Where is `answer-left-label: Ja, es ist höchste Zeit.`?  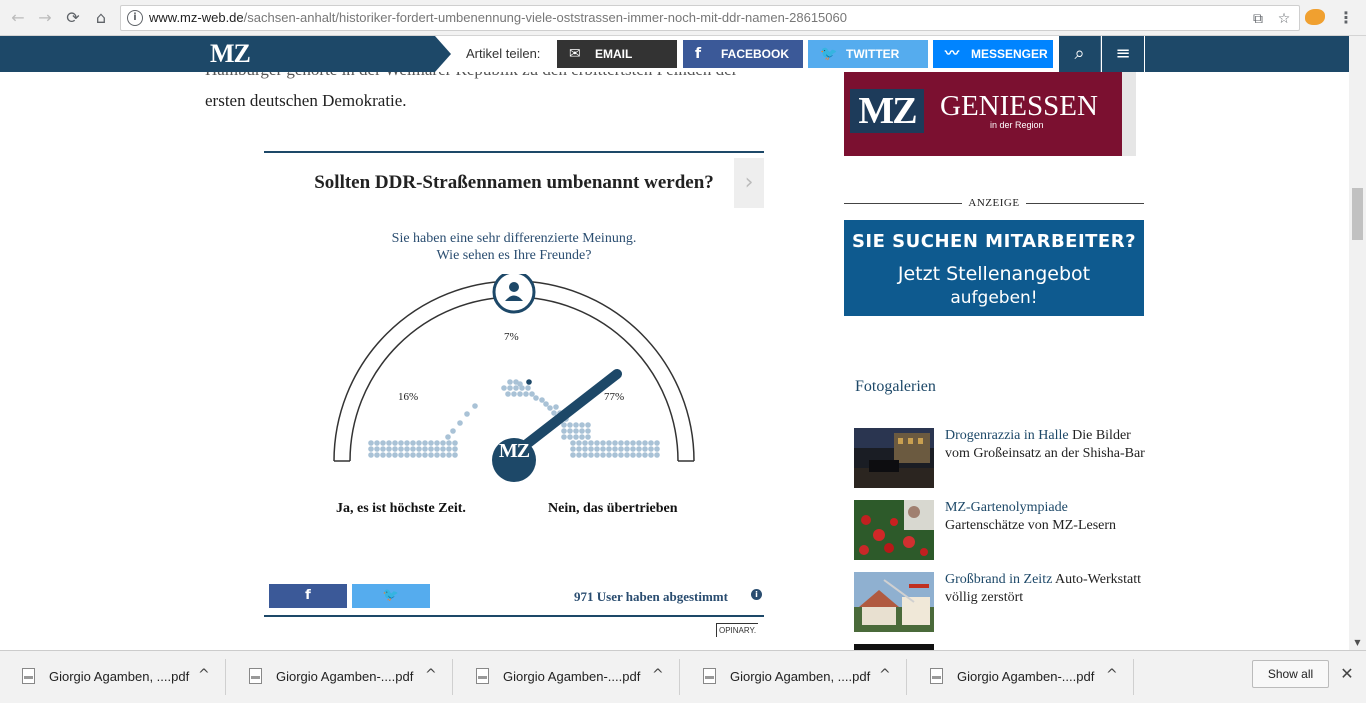 answer-left-label: Ja, es ist höchste Zeit. is located at coordinates (401, 509).